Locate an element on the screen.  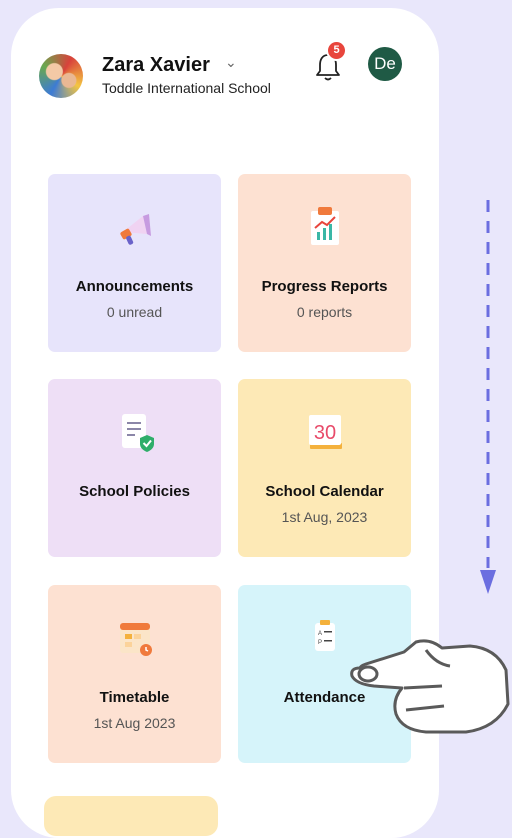
notification-badge: 5 is located at coordinates (336, 50).